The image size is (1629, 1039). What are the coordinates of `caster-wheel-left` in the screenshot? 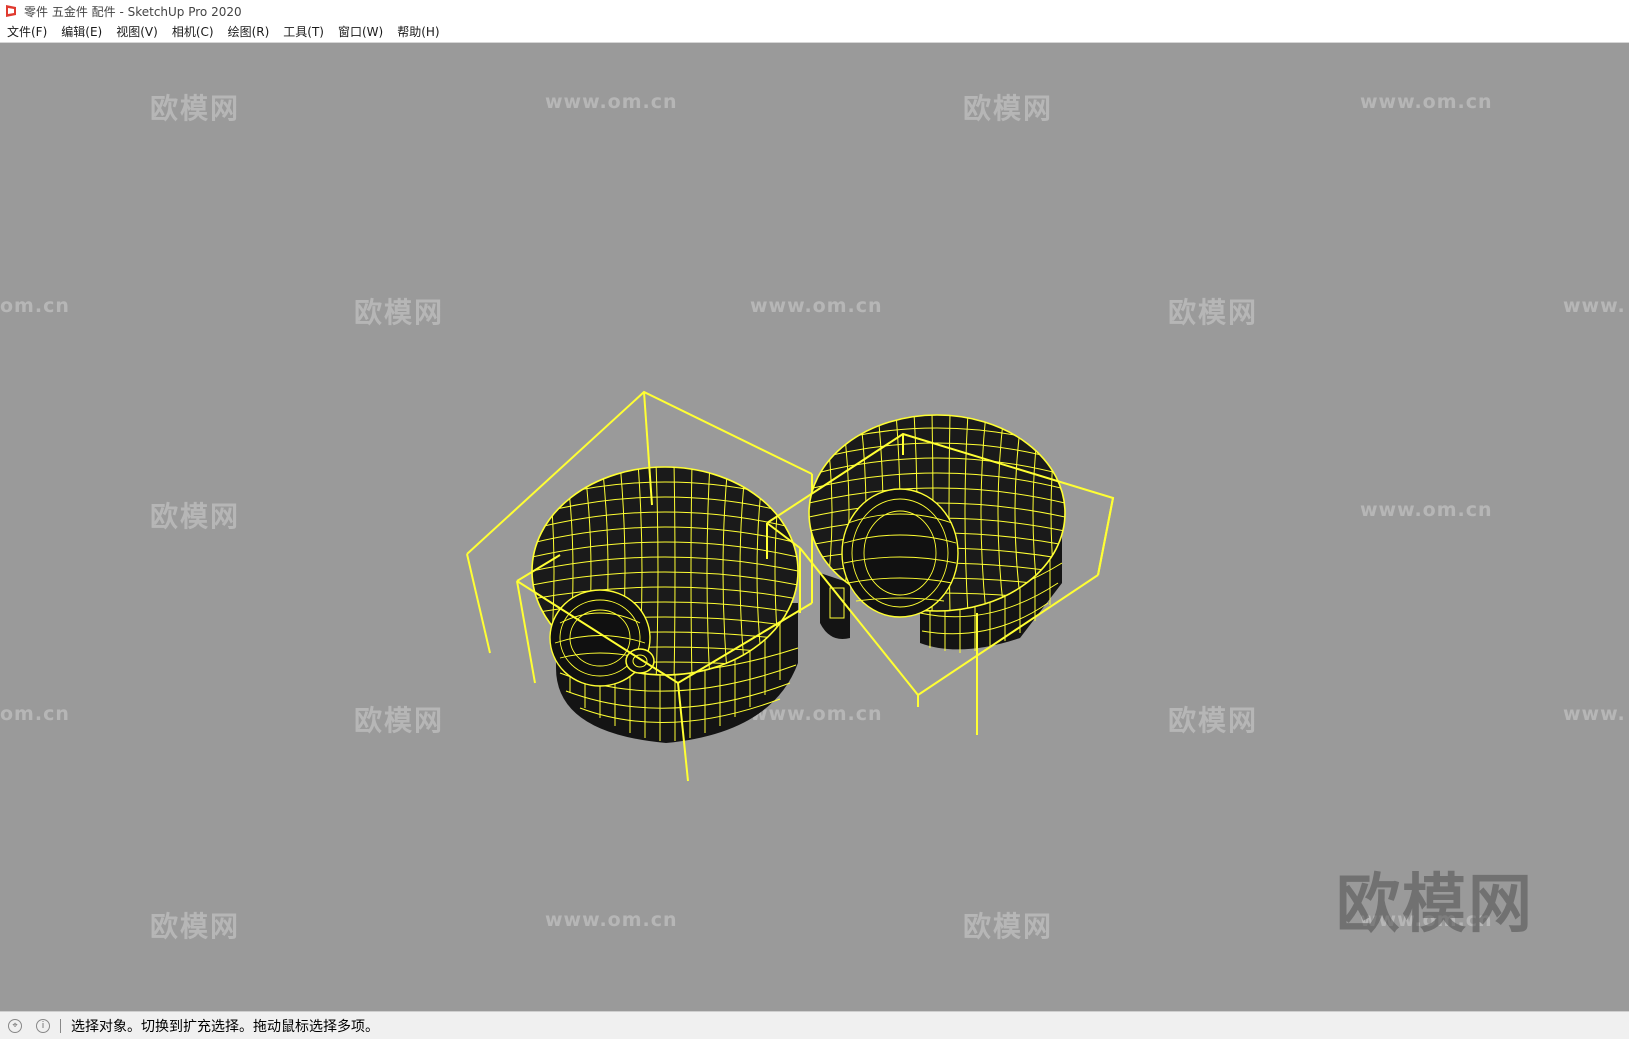 It's located at (639, 586).